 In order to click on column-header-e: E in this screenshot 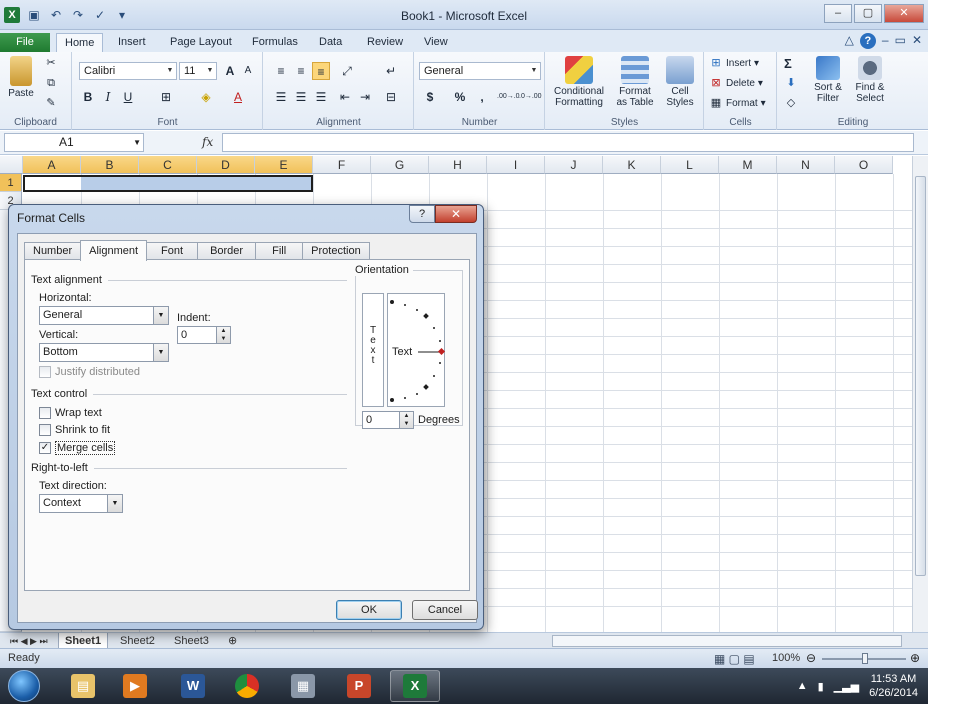, I will do `click(284, 165)`.